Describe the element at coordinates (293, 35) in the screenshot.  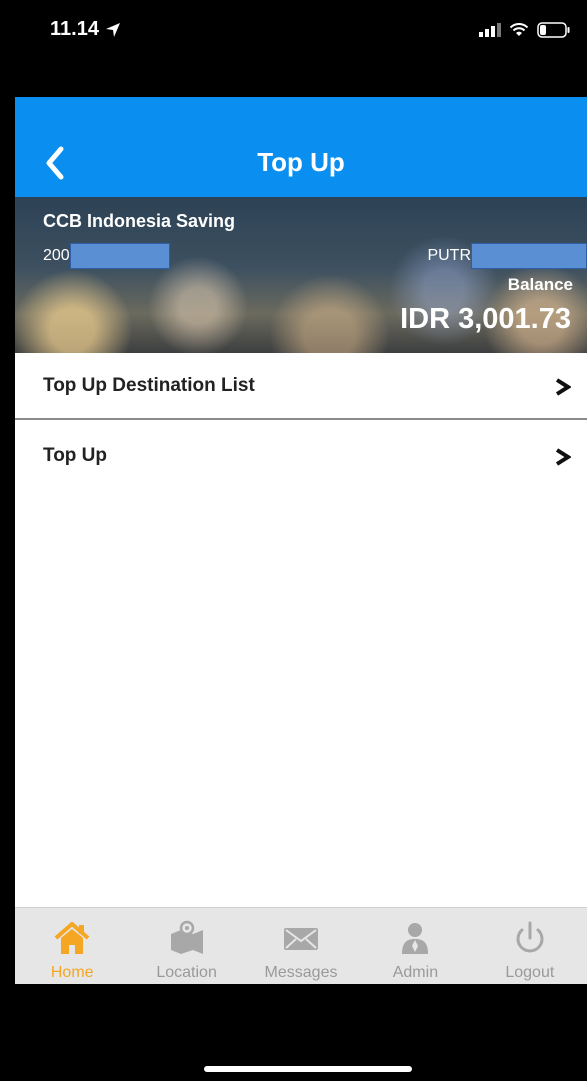
I see `status-bar: 11.14` at that location.